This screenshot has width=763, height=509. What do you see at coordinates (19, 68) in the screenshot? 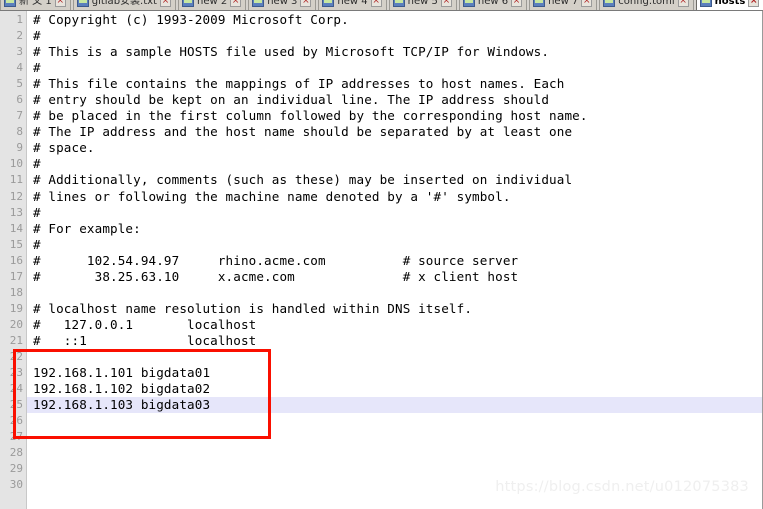
I see `line-number: 4` at bounding box center [19, 68].